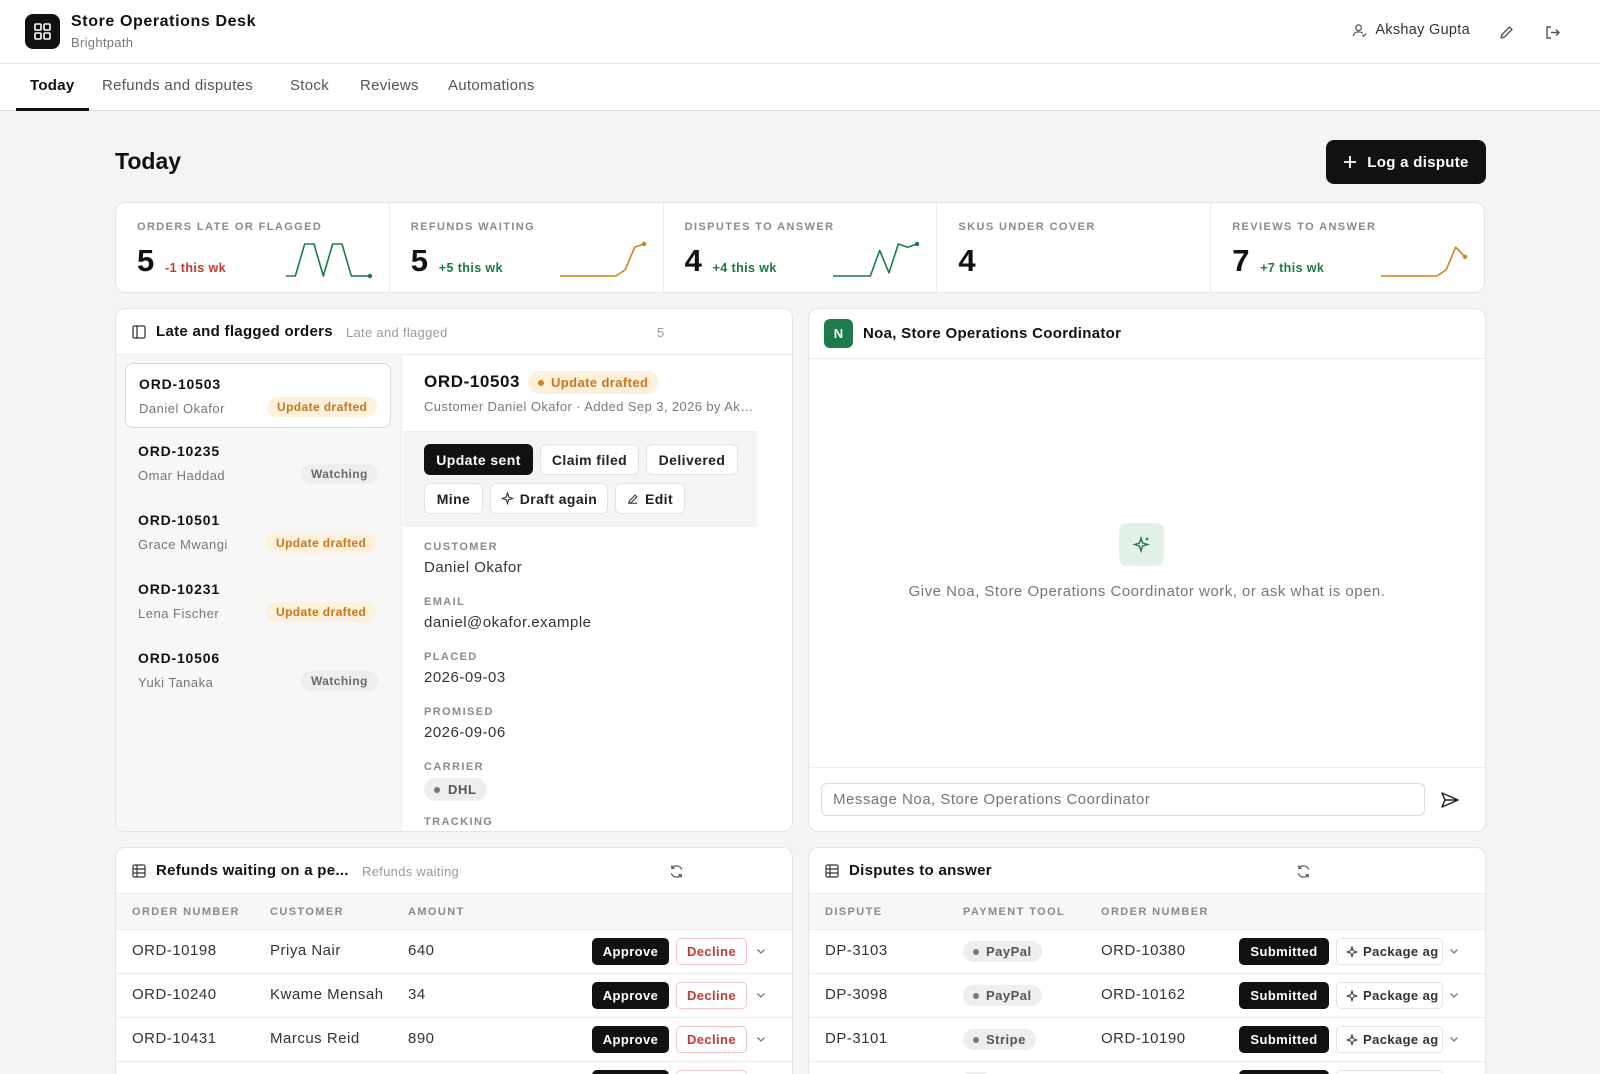 Image resolution: width=1600 pixels, height=1074 pixels. I want to click on customer-cell: Priya Nair, so click(305, 950).